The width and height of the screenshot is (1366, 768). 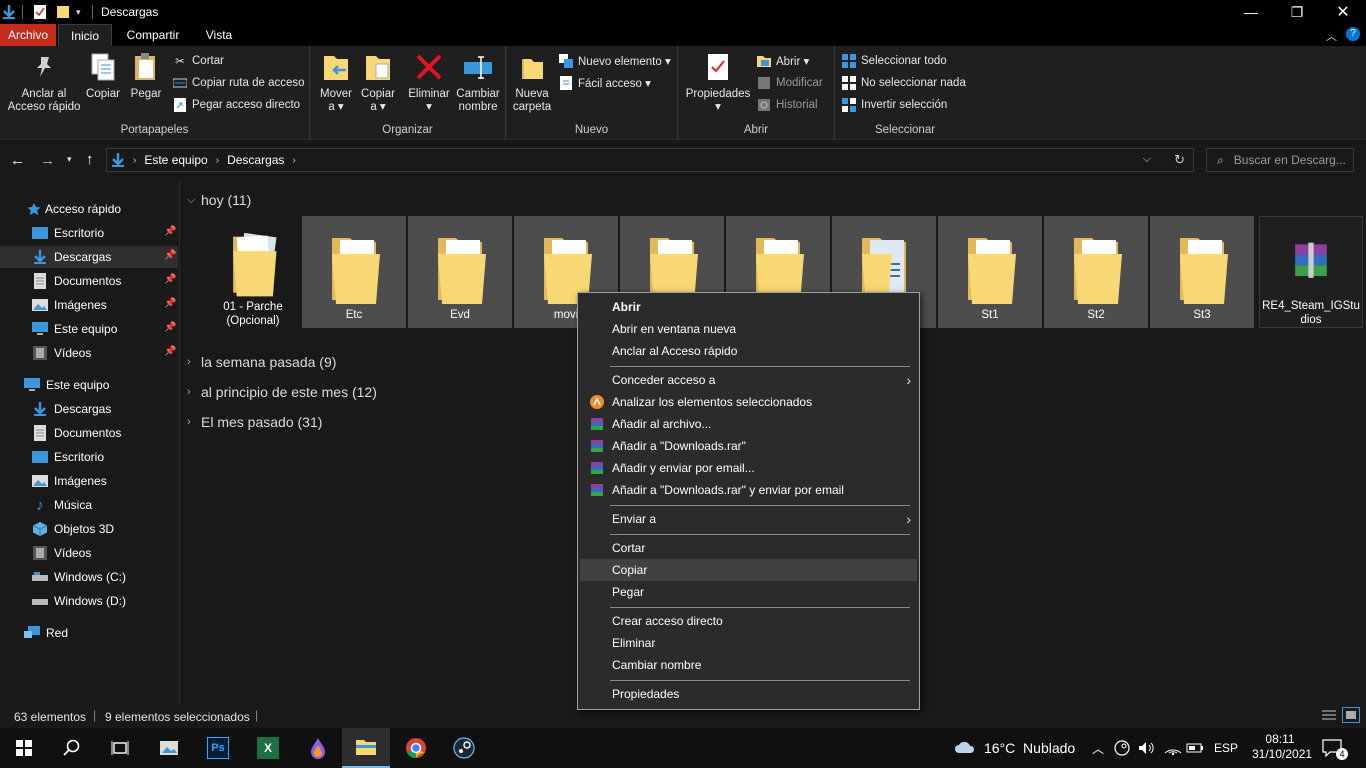 What do you see at coordinates (268, 748) in the screenshot?
I see `taskbar-app-excel: X` at bounding box center [268, 748].